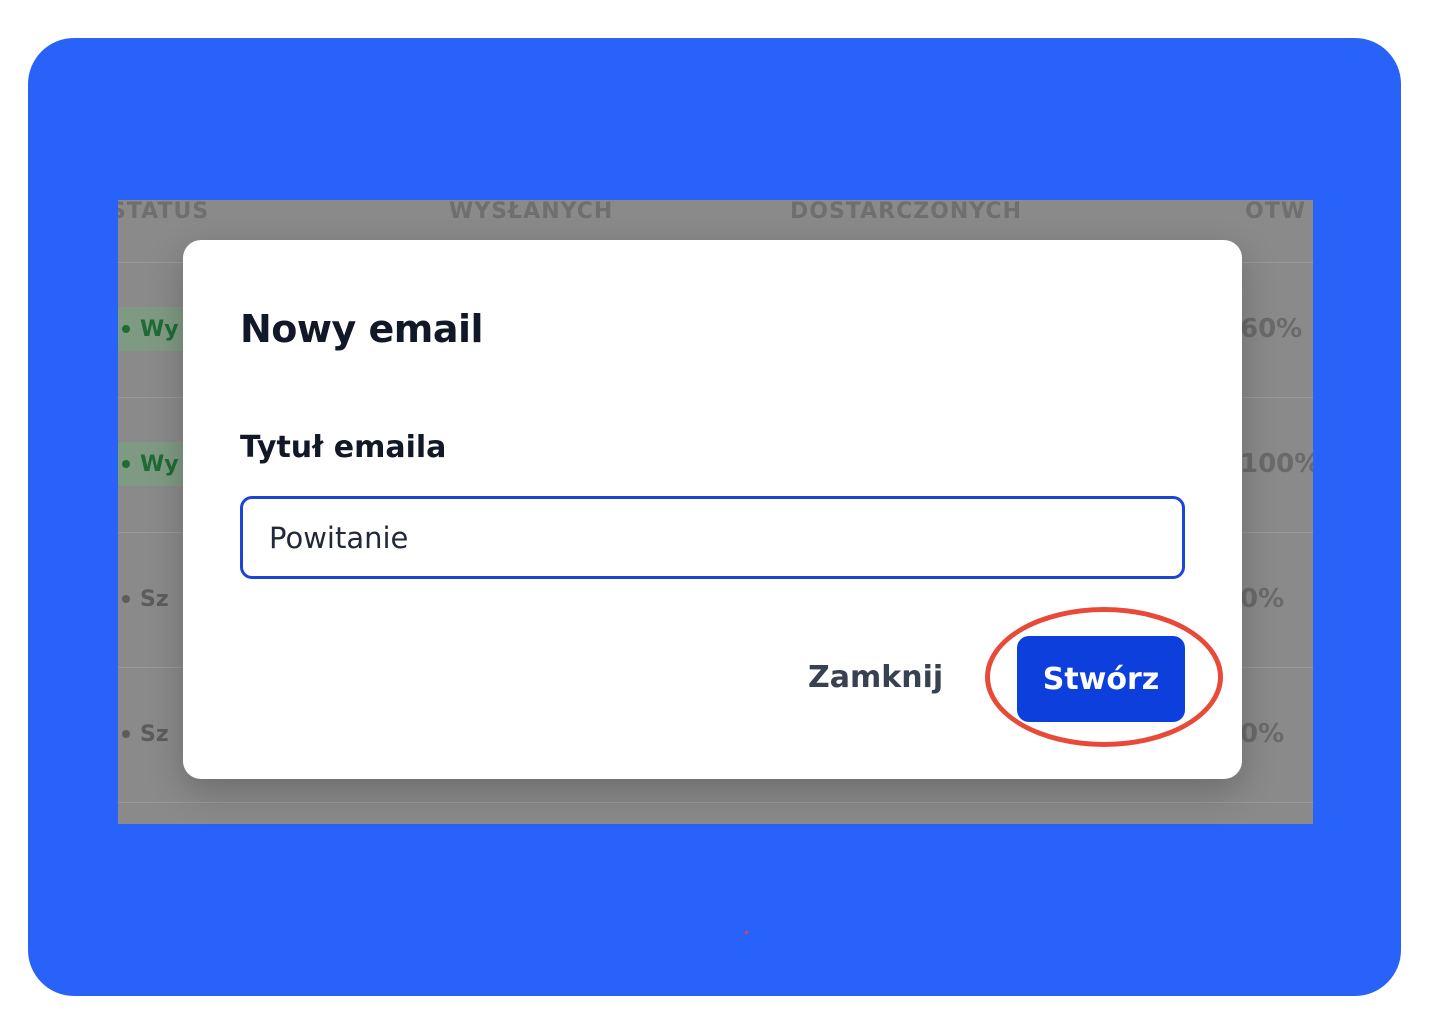 The height and width of the screenshot is (1024, 1440). I want to click on header-opened: OTW, so click(1275, 212).